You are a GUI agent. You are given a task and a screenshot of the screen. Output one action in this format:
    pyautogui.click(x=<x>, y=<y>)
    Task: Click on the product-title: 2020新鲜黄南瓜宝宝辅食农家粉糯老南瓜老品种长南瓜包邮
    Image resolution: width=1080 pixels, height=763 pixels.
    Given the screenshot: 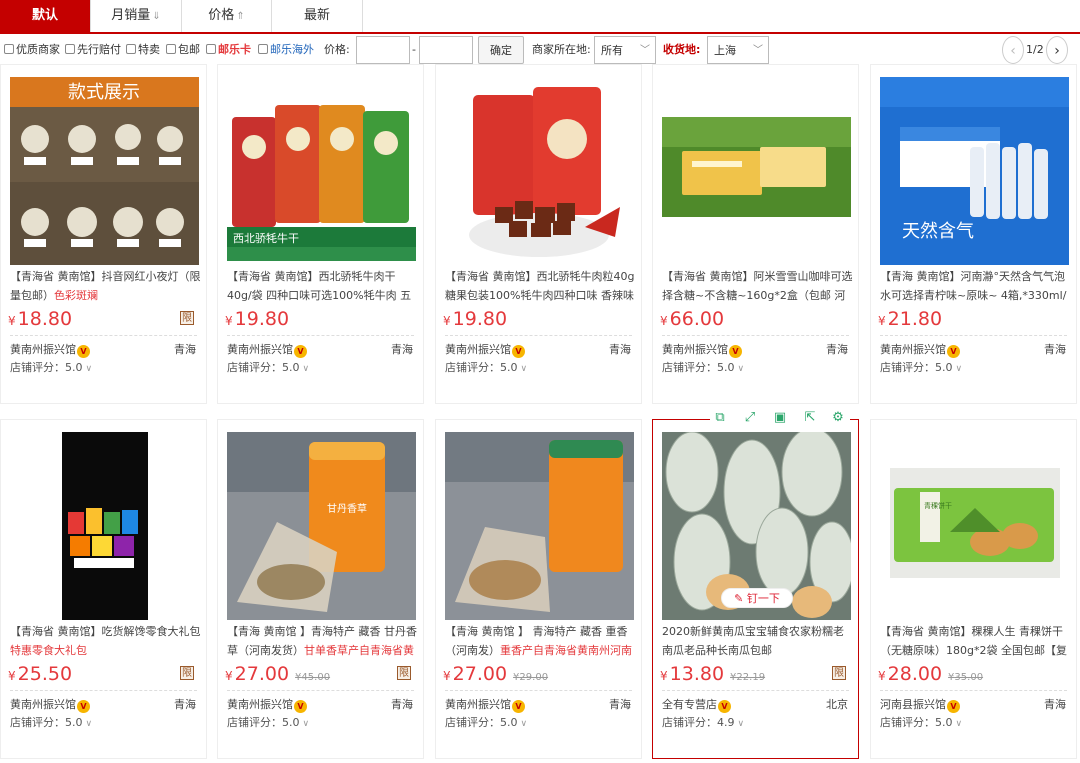 What is the action you would take?
    pyautogui.click(x=757, y=641)
    